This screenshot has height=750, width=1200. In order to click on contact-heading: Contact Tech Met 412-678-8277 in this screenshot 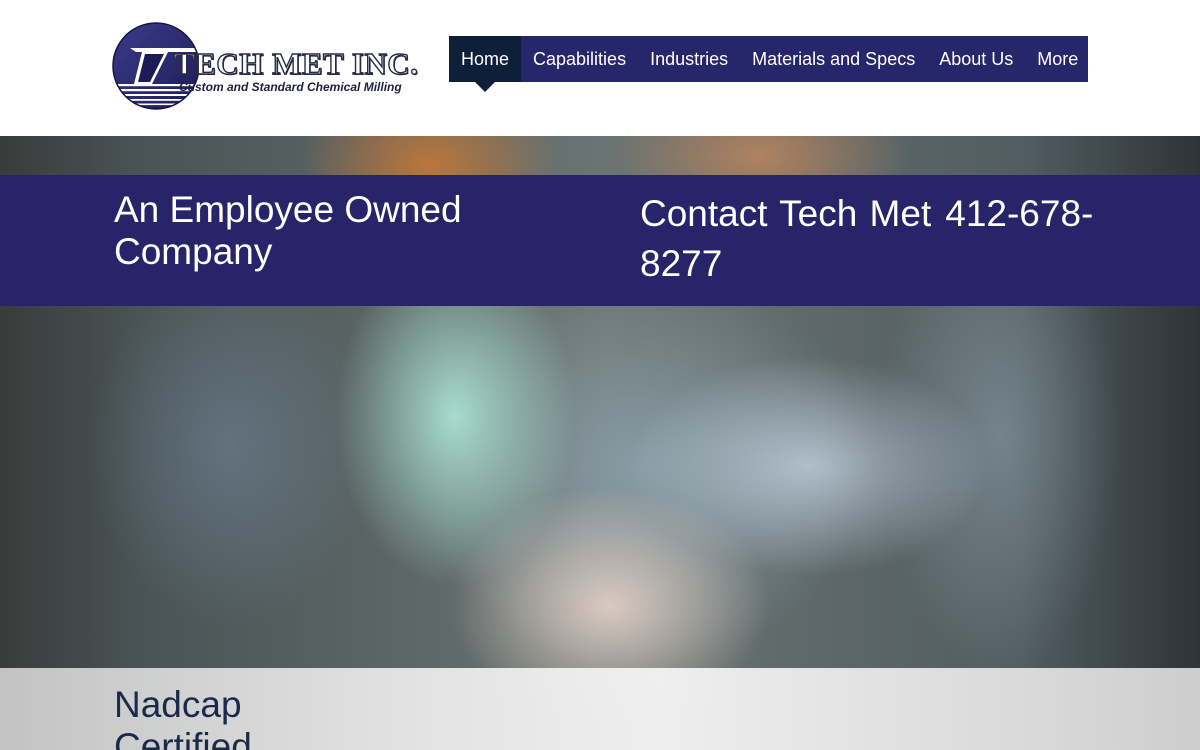, I will do `click(870, 239)`.